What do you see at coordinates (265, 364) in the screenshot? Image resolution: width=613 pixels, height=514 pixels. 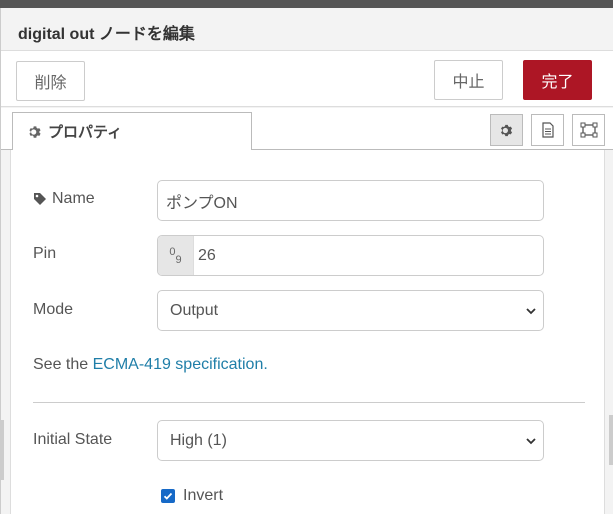 I see `spec-link-suffix: .` at bounding box center [265, 364].